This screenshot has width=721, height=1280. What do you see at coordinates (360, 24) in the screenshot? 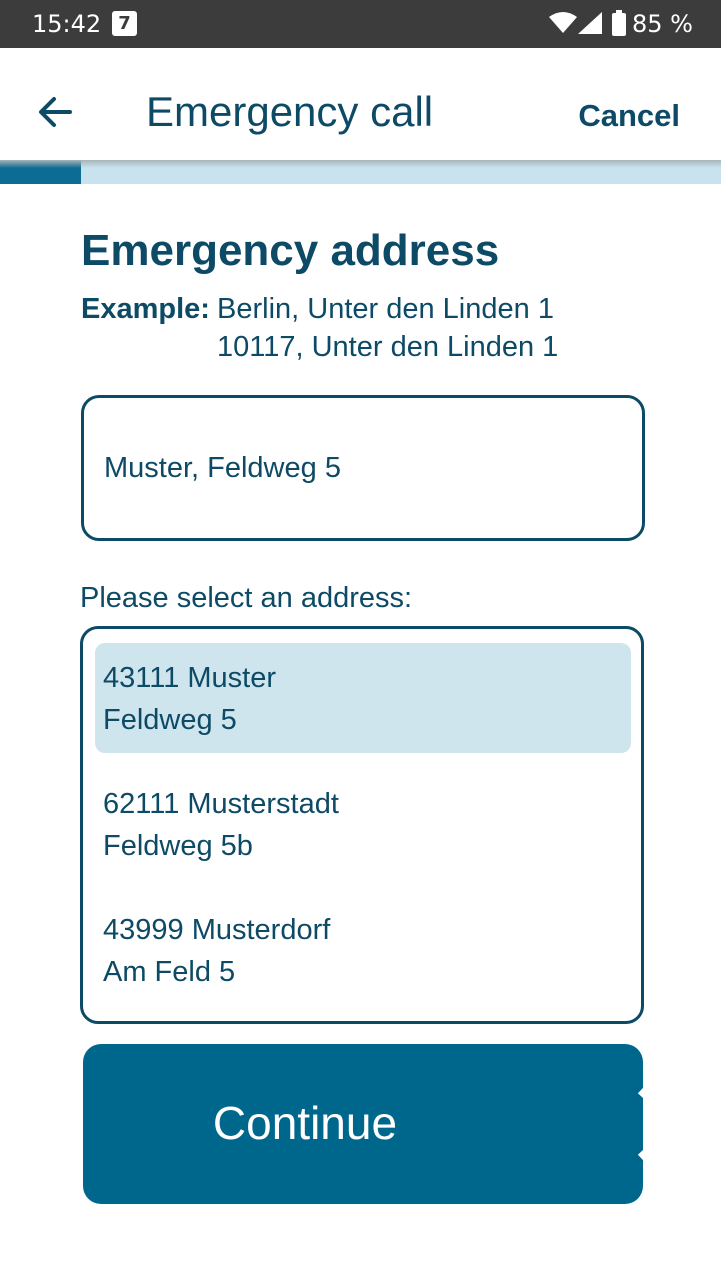
I see `status-bar: 15:42 7 85 %` at bounding box center [360, 24].